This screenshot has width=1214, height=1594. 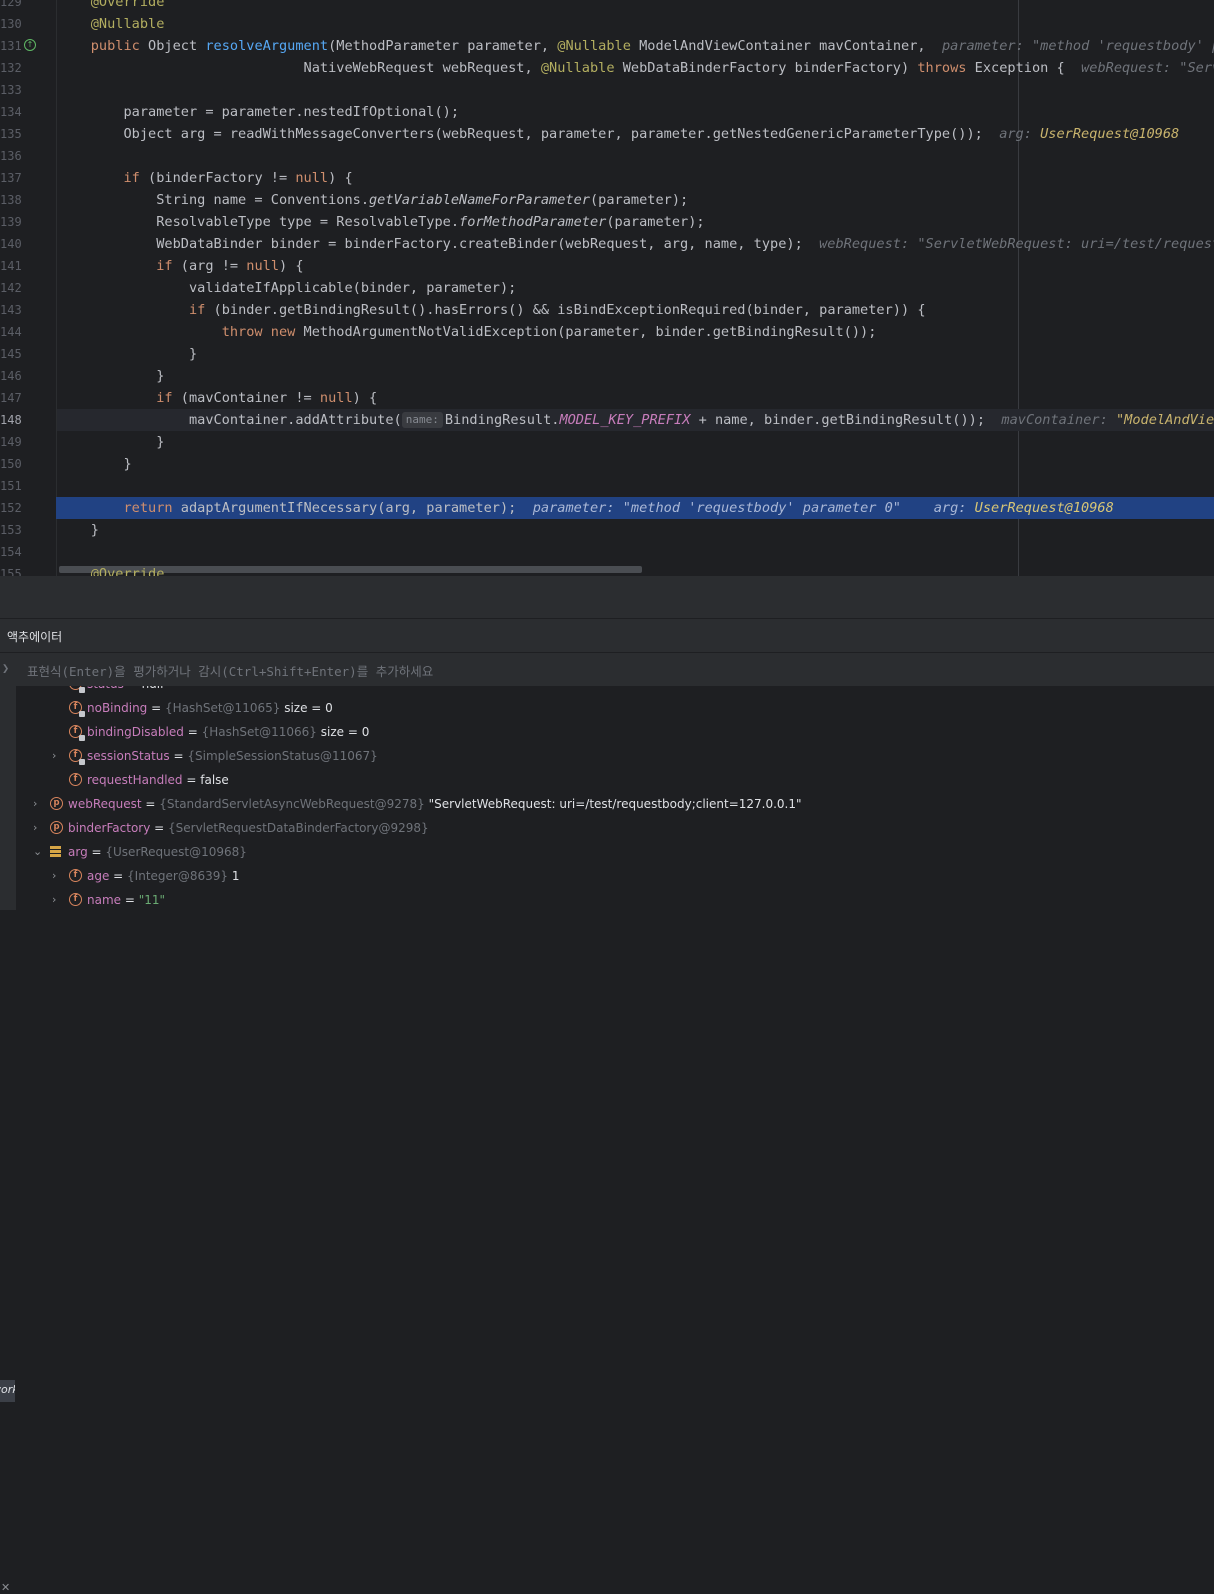 What do you see at coordinates (766, 68) in the screenshot?
I see `code-token: WebDataBinderFactory binderFactory)` at bounding box center [766, 68].